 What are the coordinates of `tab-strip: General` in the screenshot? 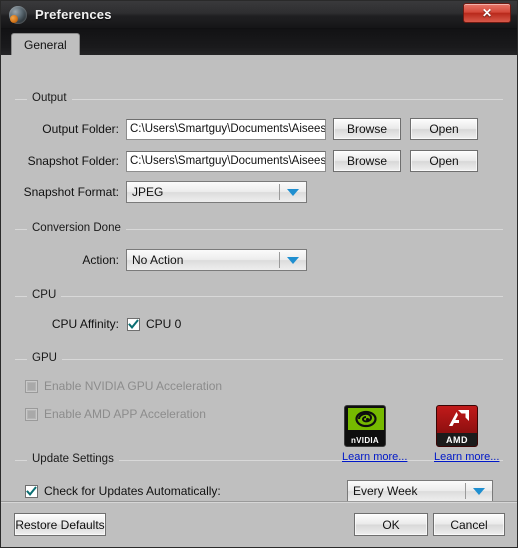 It's located at (259, 42).